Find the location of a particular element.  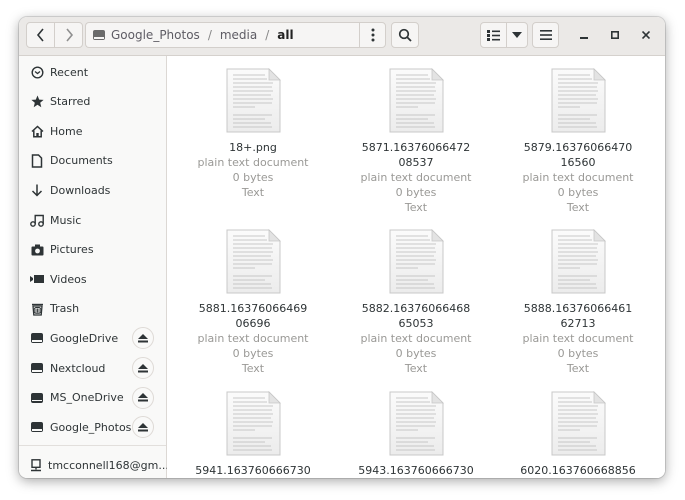

sidebar-item-label: Recent is located at coordinates (69, 72).